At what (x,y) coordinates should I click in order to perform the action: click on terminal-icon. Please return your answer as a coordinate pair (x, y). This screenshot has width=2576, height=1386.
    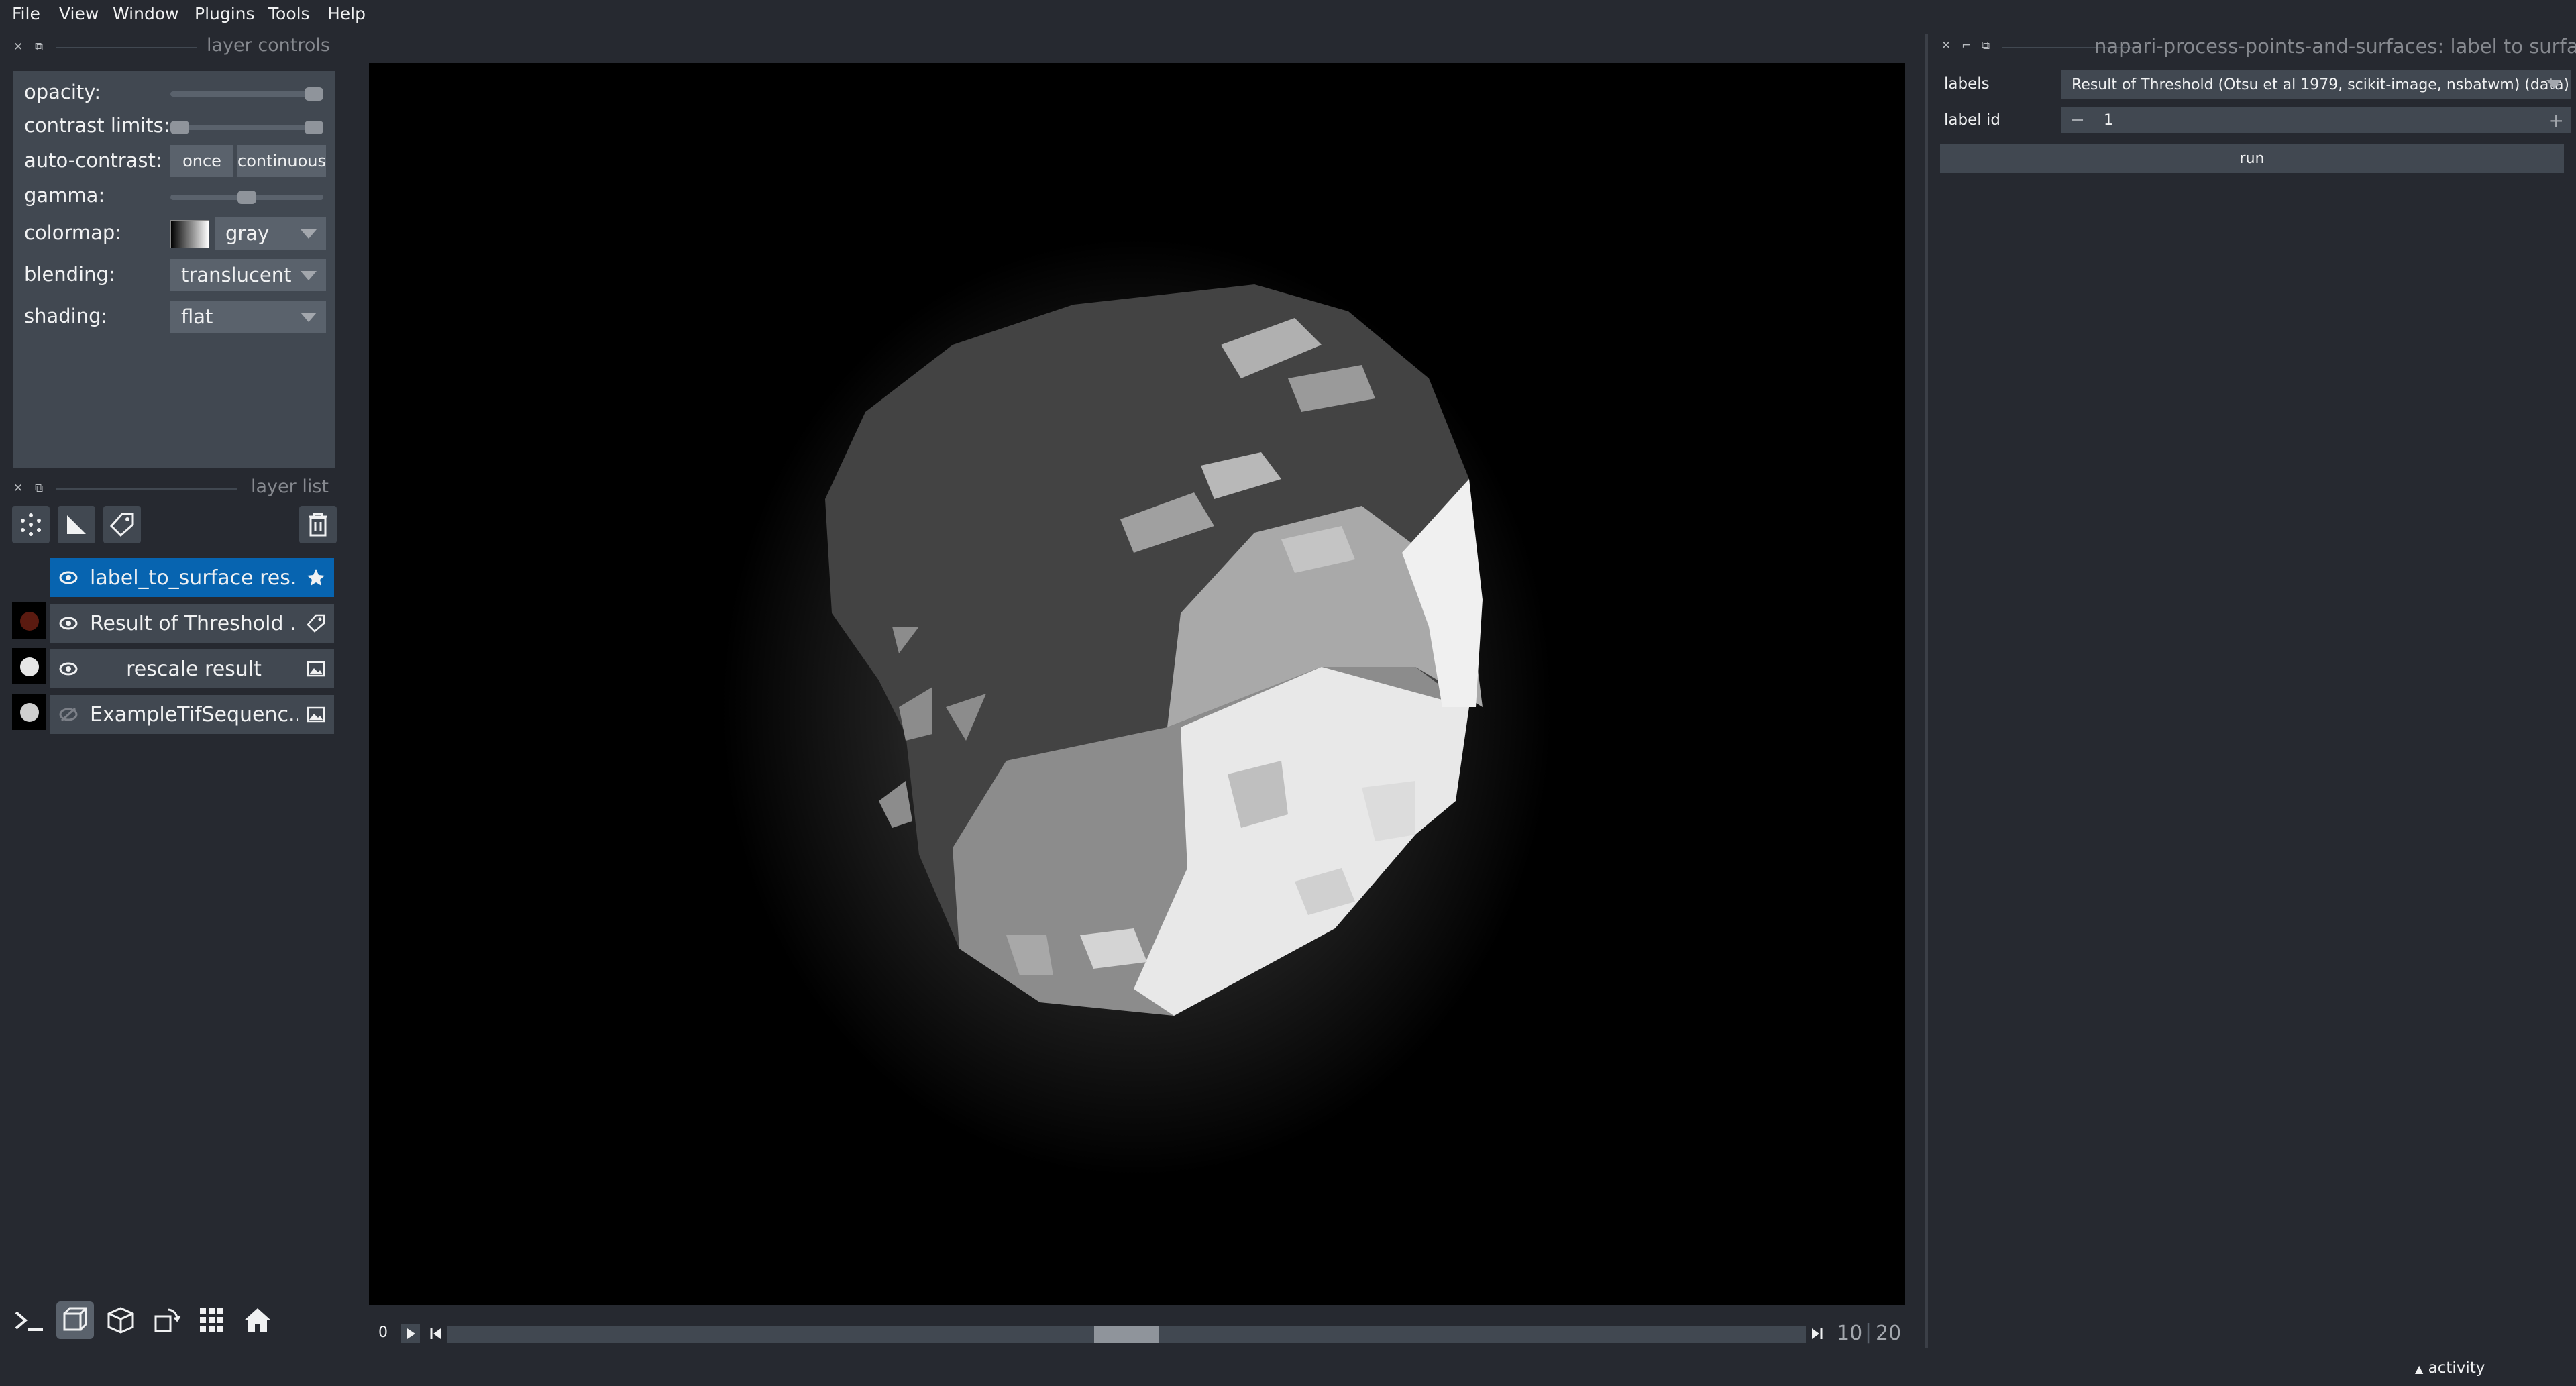
    Looking at the image, I should click on (29, 1321).